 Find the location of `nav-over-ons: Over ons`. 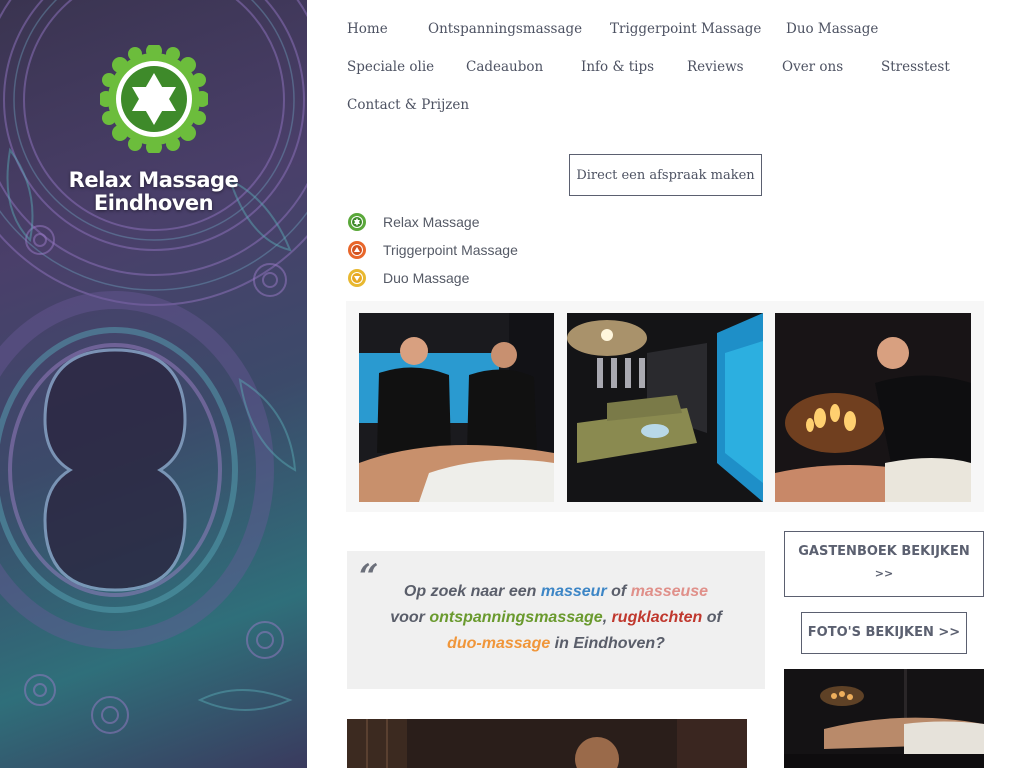

nav-over-ons: Over ons is located at coordinates (812, 67).